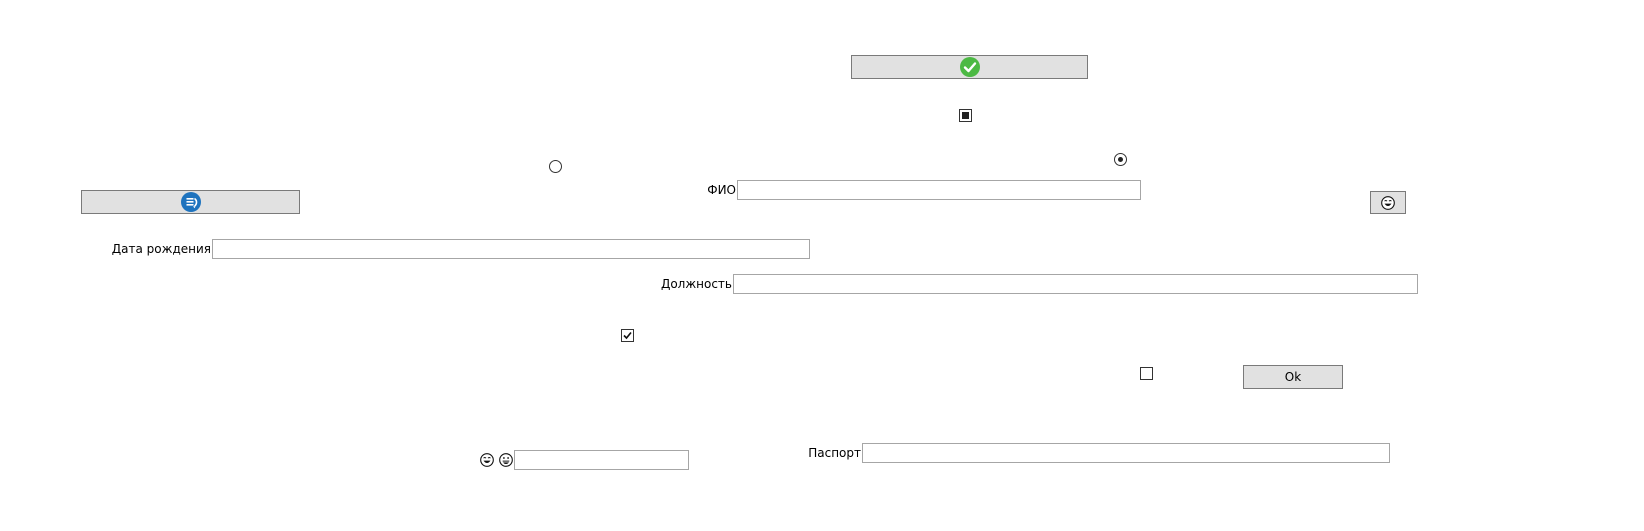  I want to click on unchecked-checkbox, so click(1146, 373).